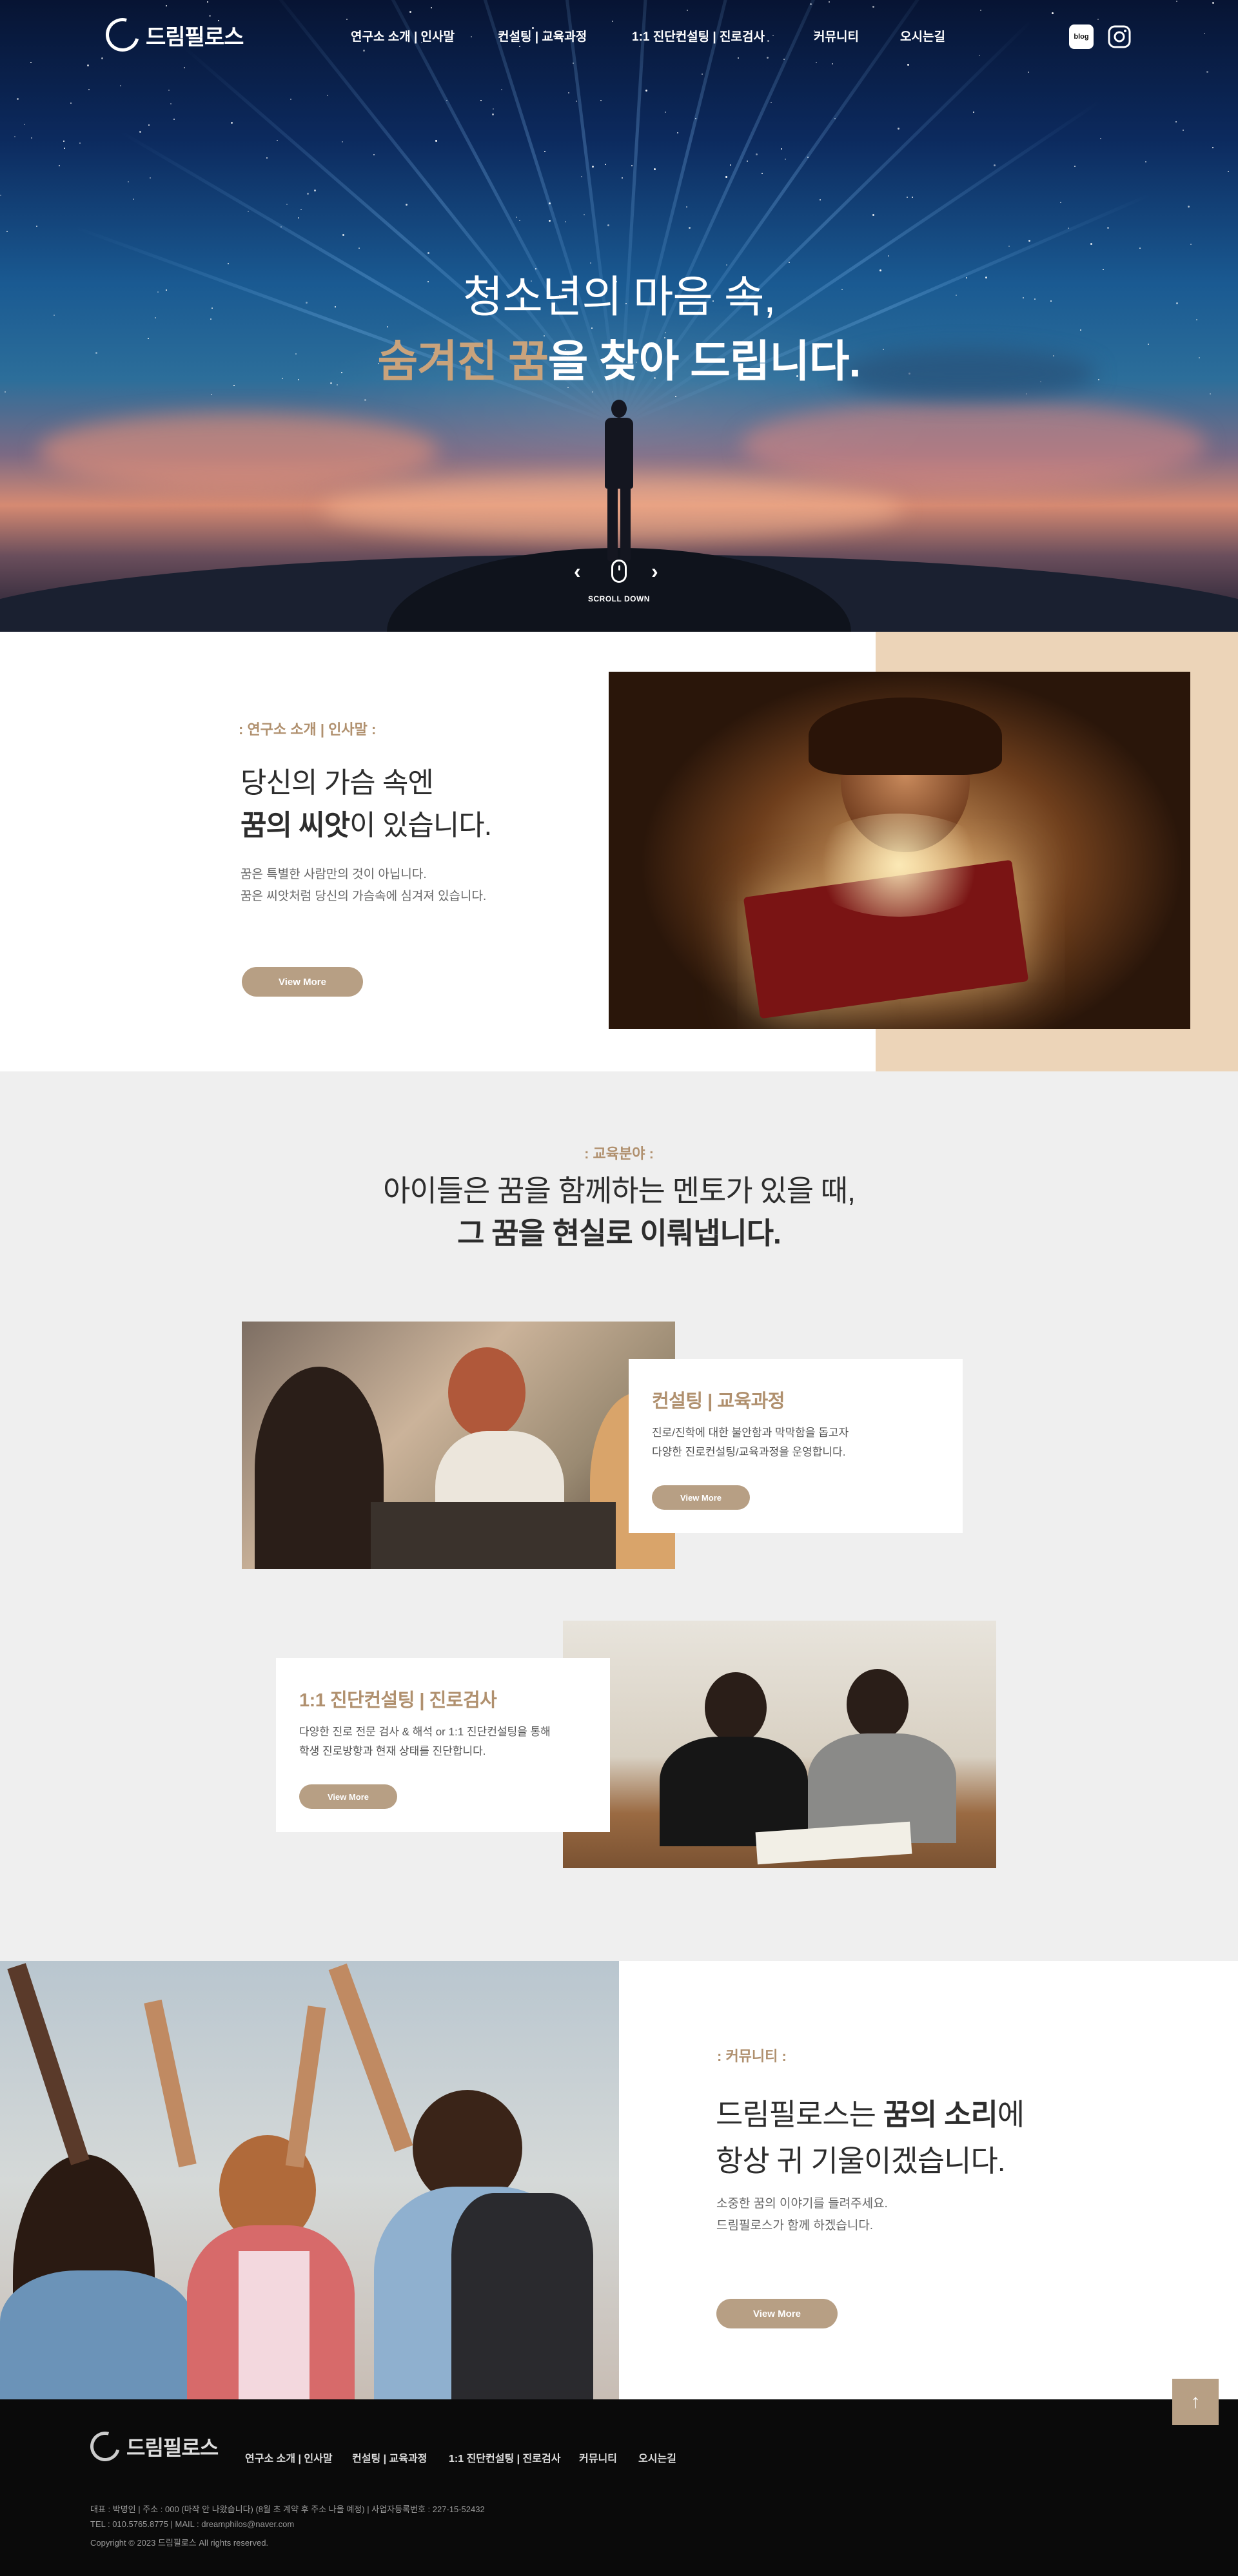 The height and width of the screenshot is (2576, 1238). What do you see at coordinates (366, 826) in the screenshot?
I see `intro-heading-line2: 꿈의 씨앗이 있습니다.` at bounding box center [366, 826].